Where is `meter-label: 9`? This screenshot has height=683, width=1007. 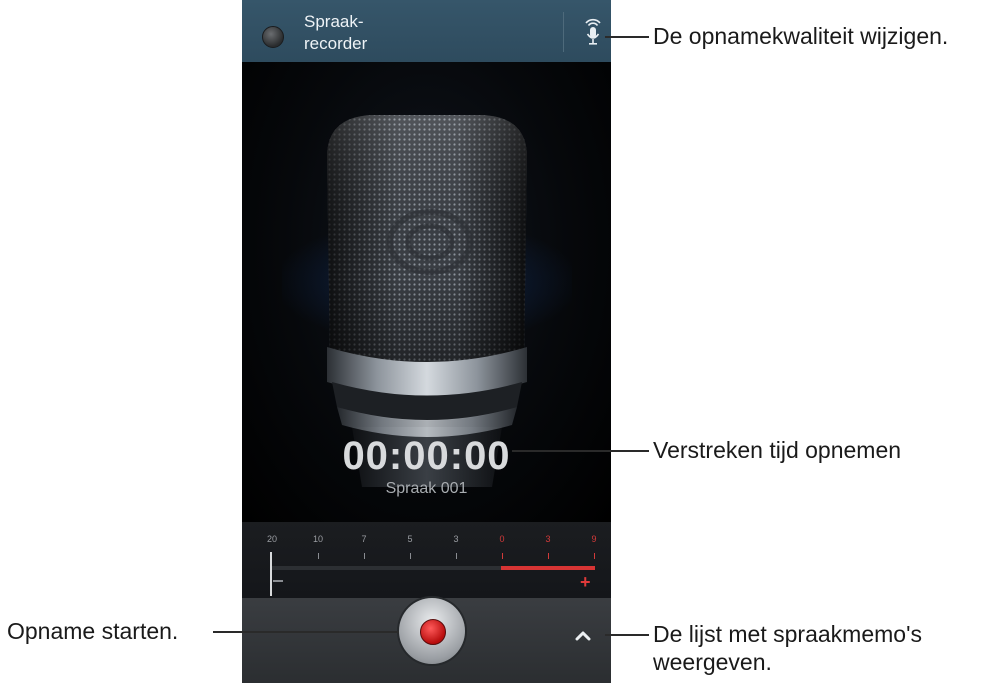
meter-label: 9 is located at coordinates (594, 539).